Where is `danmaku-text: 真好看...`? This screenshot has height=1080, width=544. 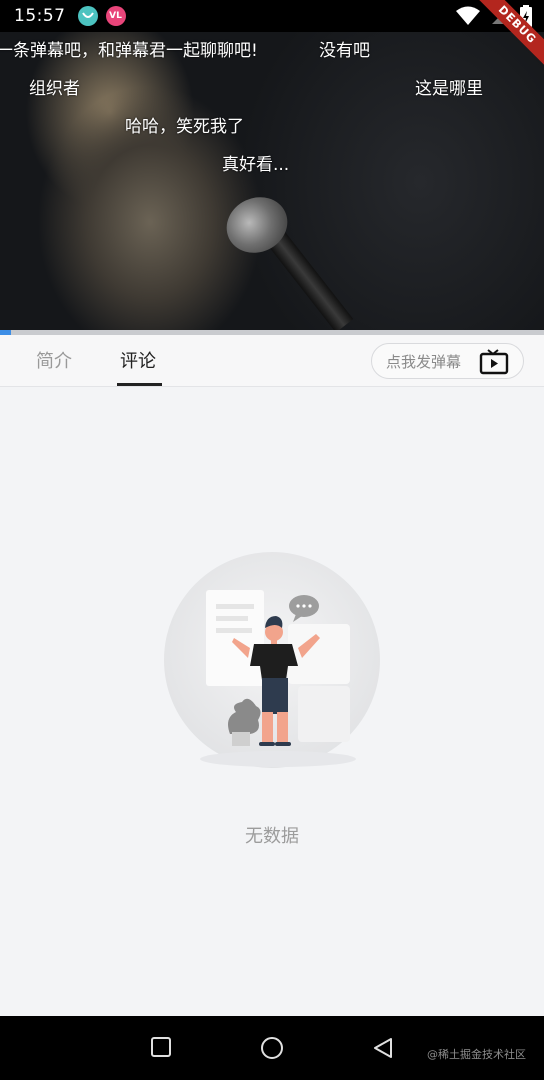 danmaku-text: 真好看... is located at coordinates (256, 165).